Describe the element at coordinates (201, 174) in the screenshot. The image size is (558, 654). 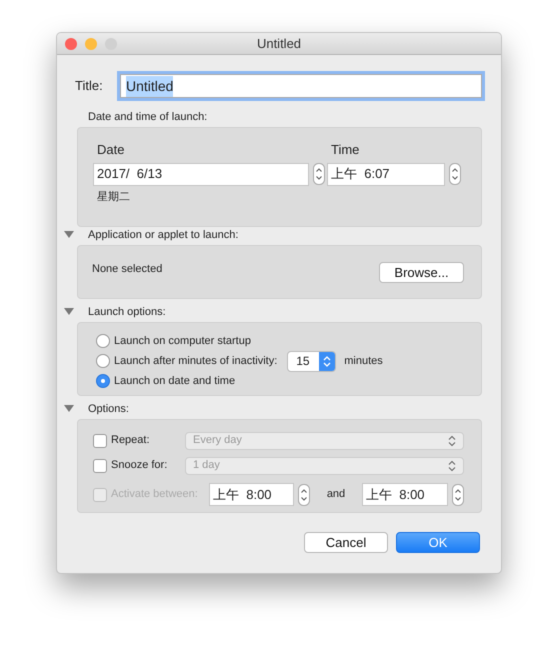
I see `date-field: 2017/ 6/13` at that location.